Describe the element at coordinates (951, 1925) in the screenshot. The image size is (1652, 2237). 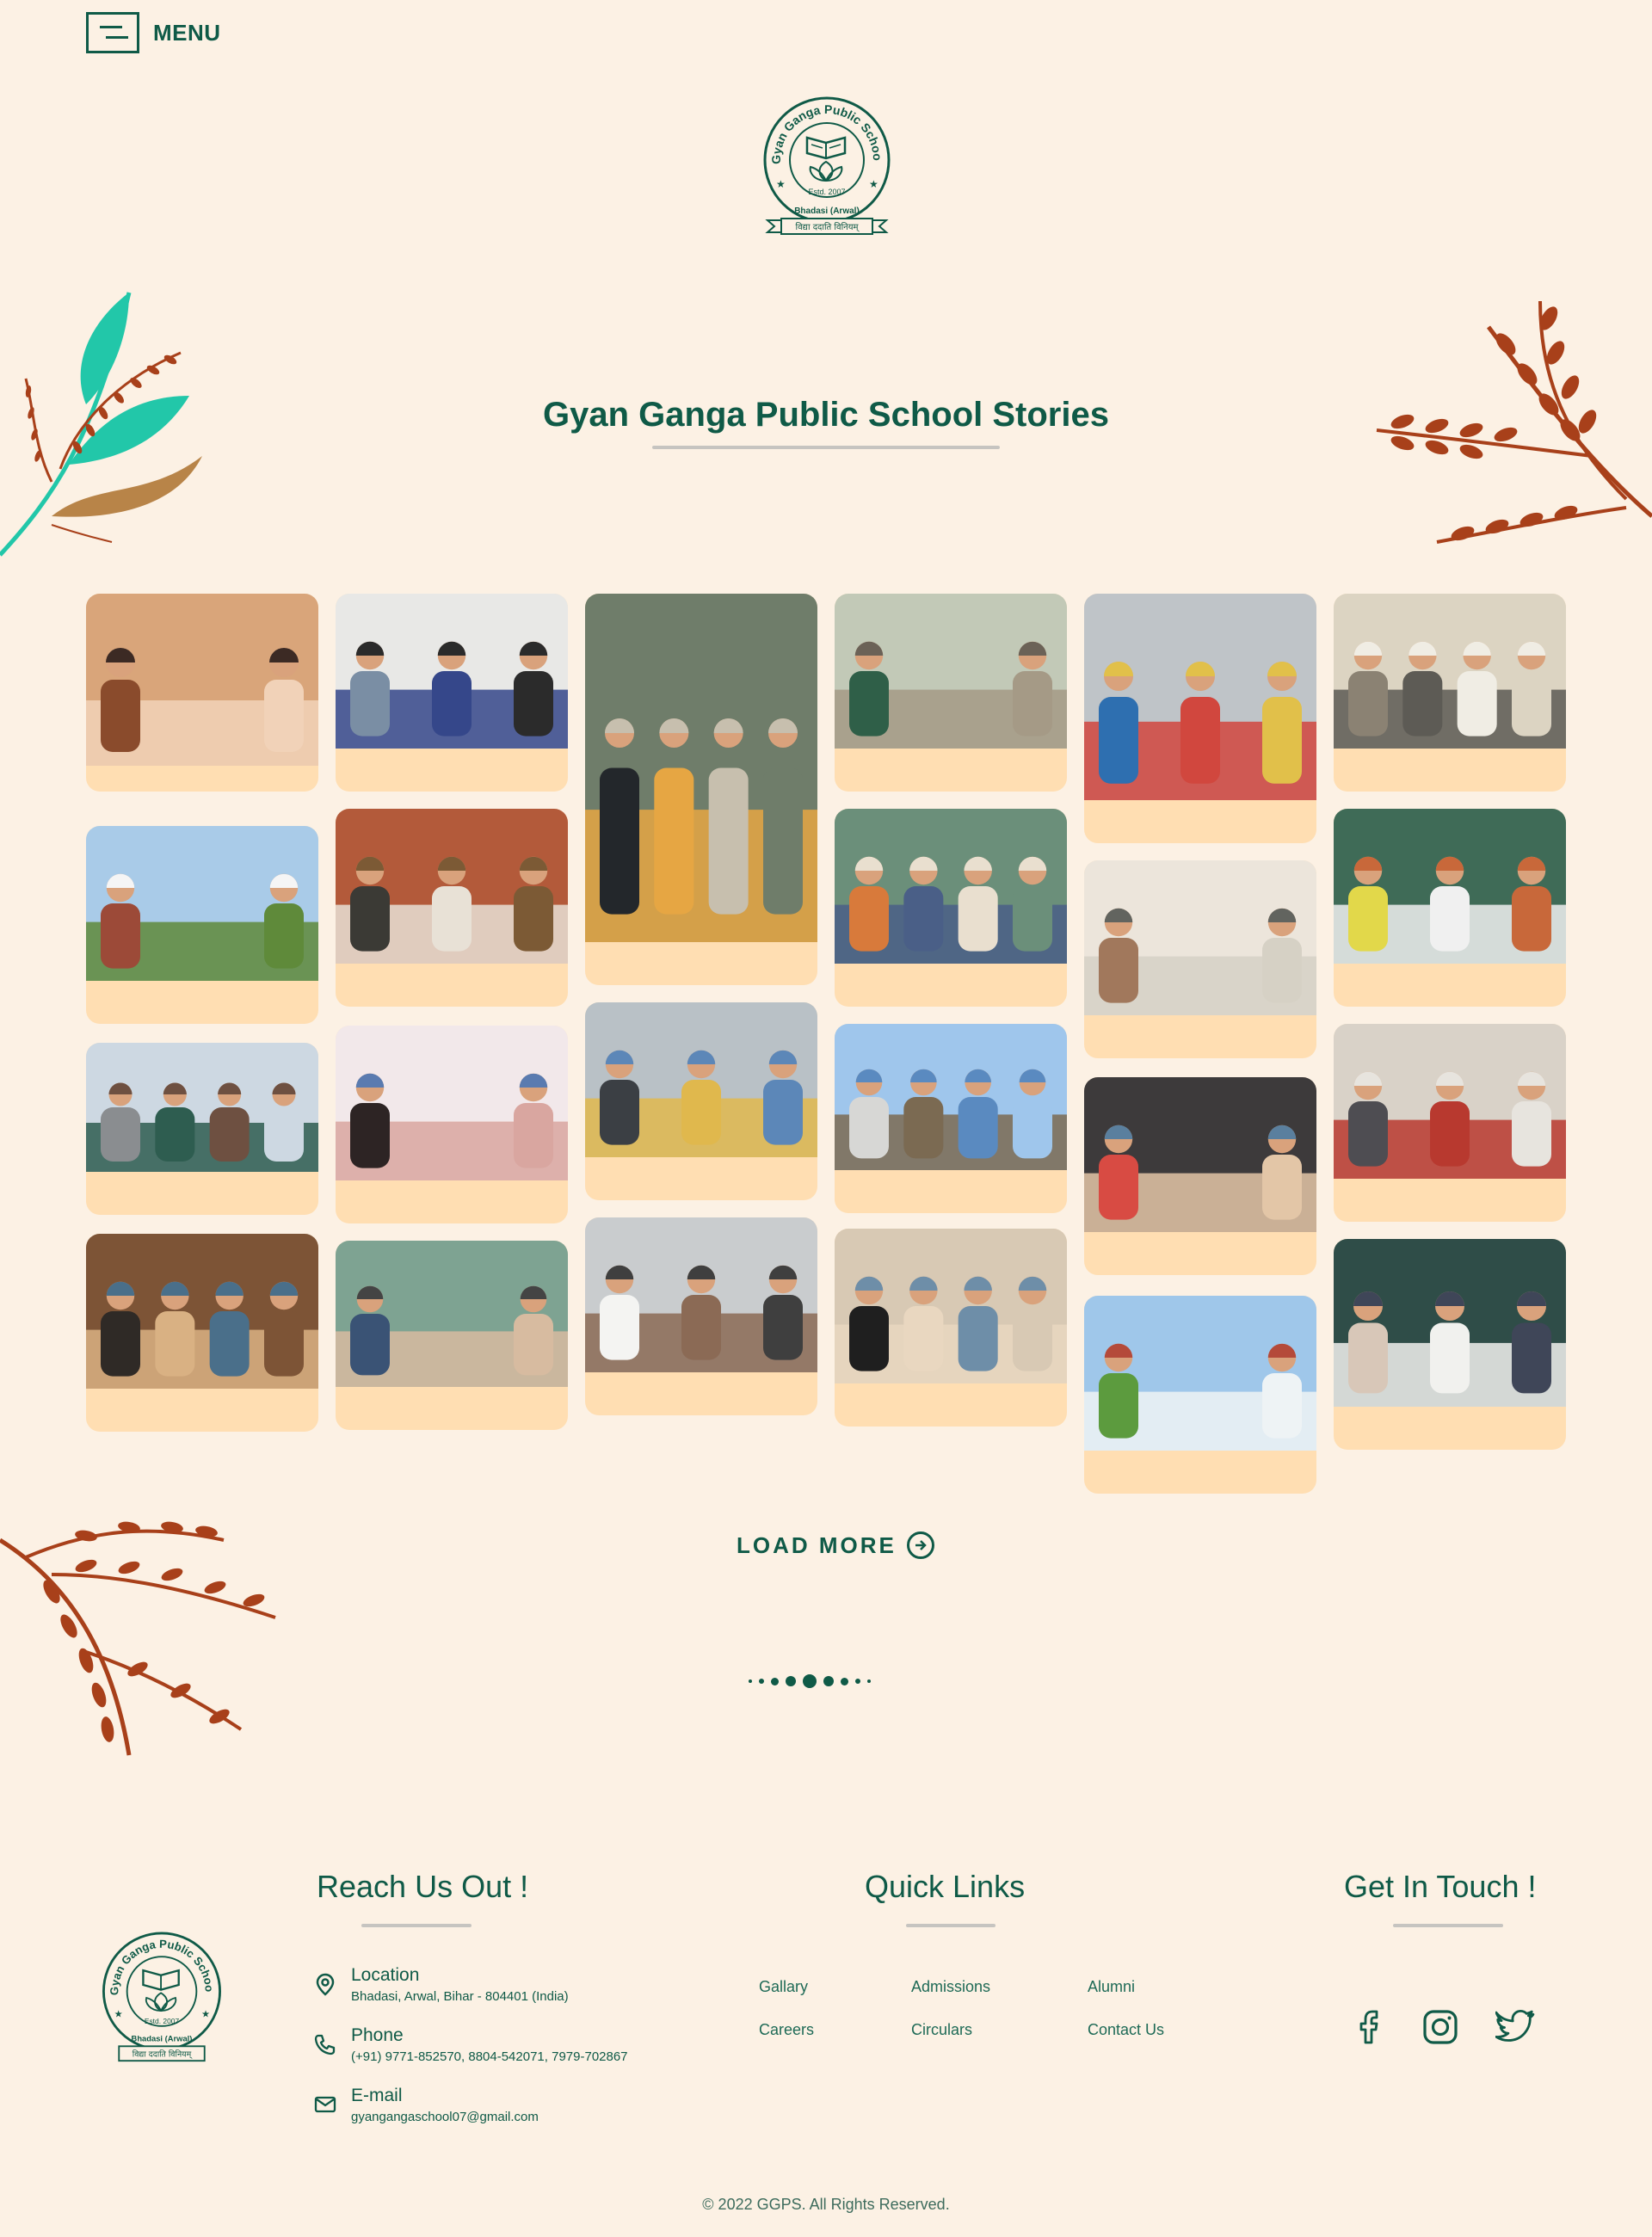
I see `quick-links-underline` at that location.